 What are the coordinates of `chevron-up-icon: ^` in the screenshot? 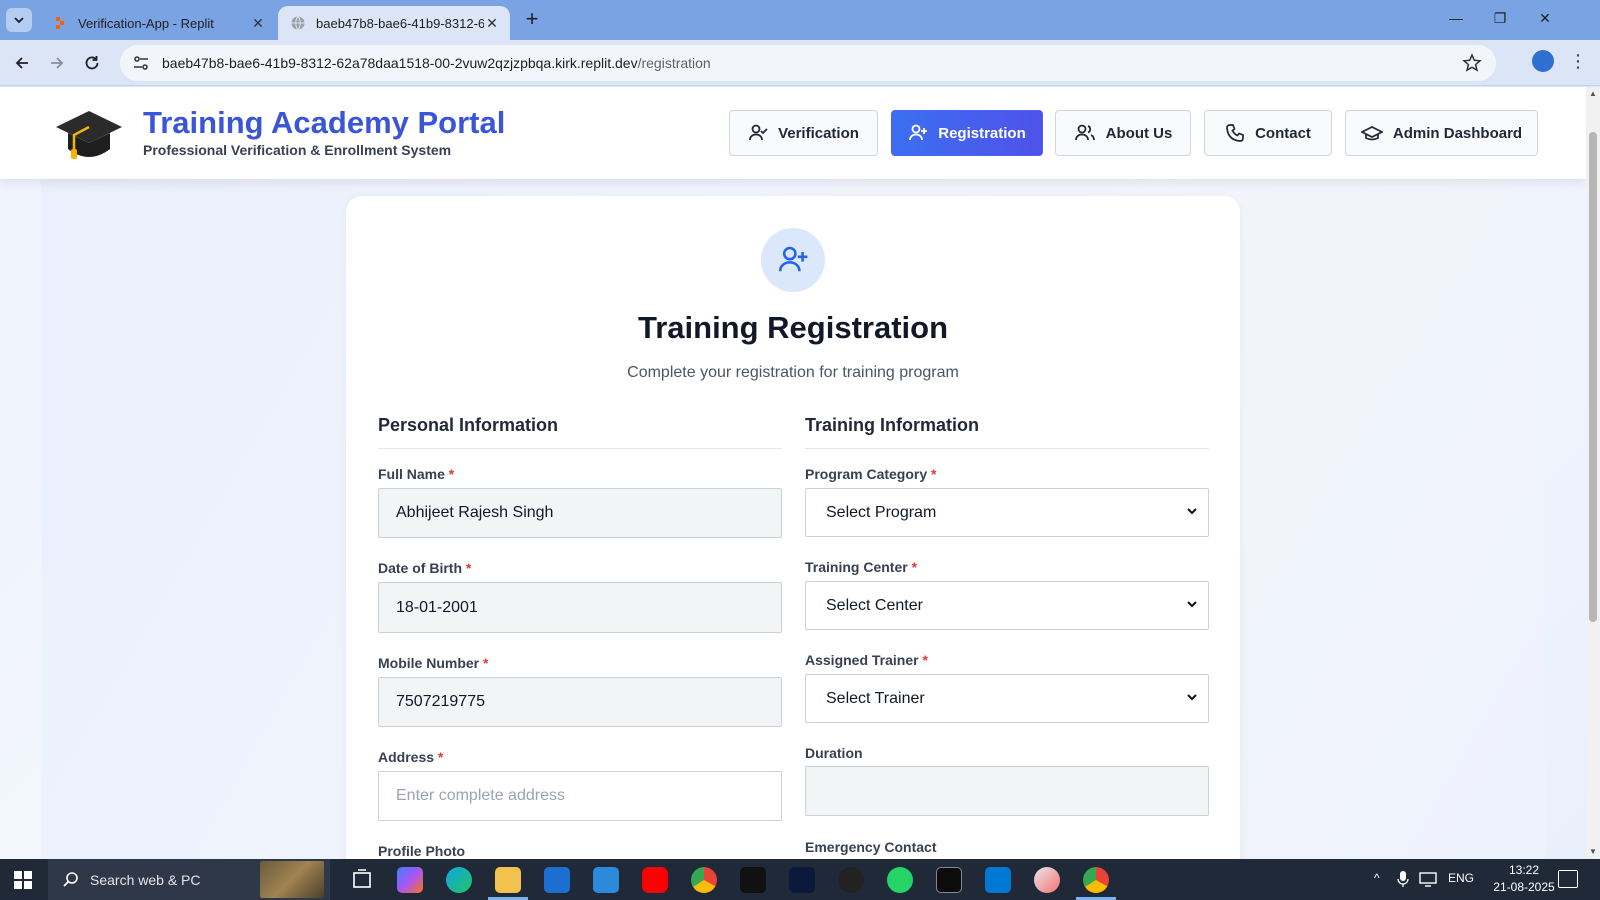 It's located at (1377, 878).